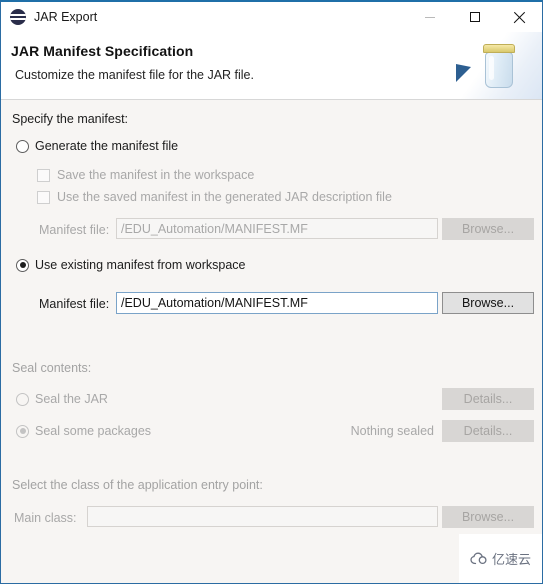 The width and height of the screenshot is (543, 584). I want to click on maximize-icon, so click(474, 17).